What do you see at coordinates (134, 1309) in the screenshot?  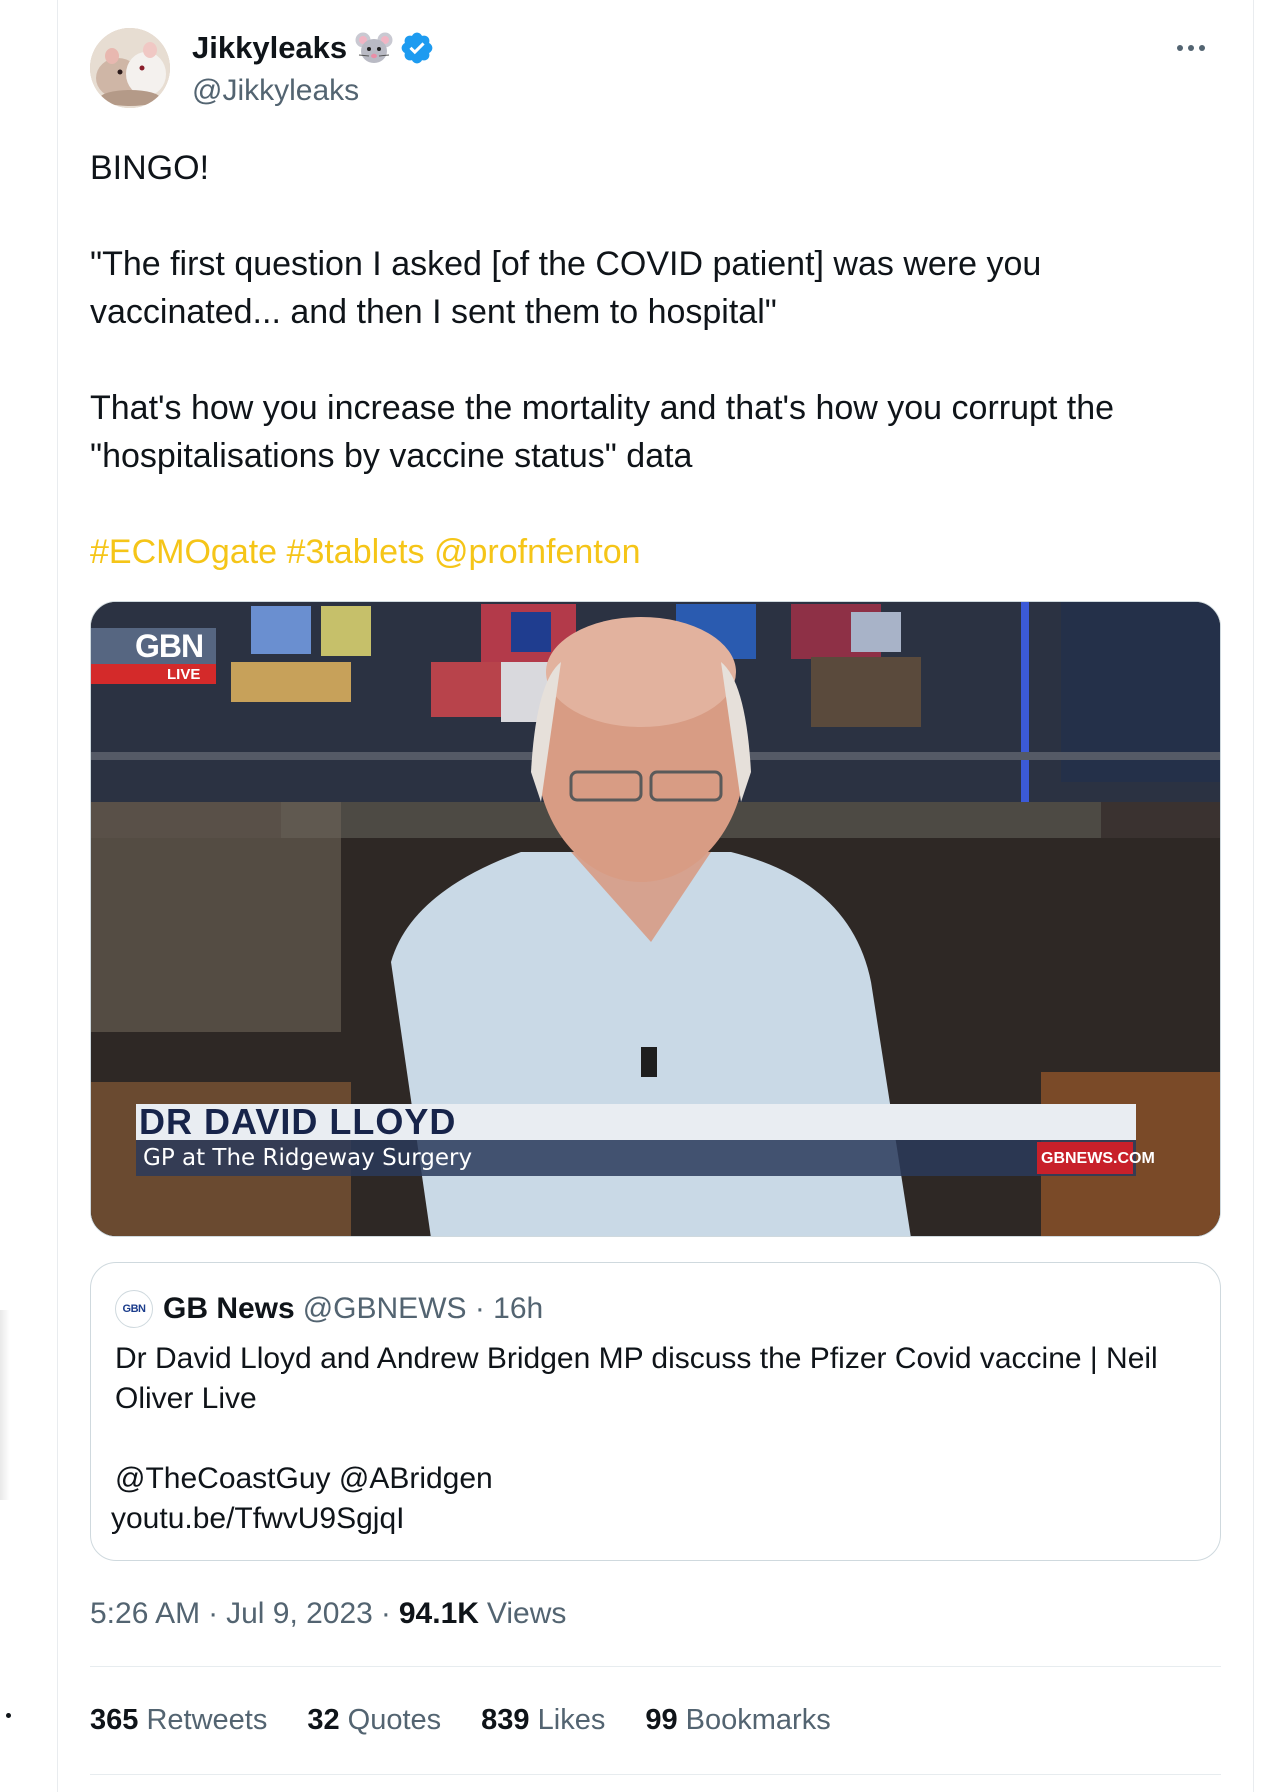 I see `quoted-avatar: GBN` at bounding box center [134, 1309].